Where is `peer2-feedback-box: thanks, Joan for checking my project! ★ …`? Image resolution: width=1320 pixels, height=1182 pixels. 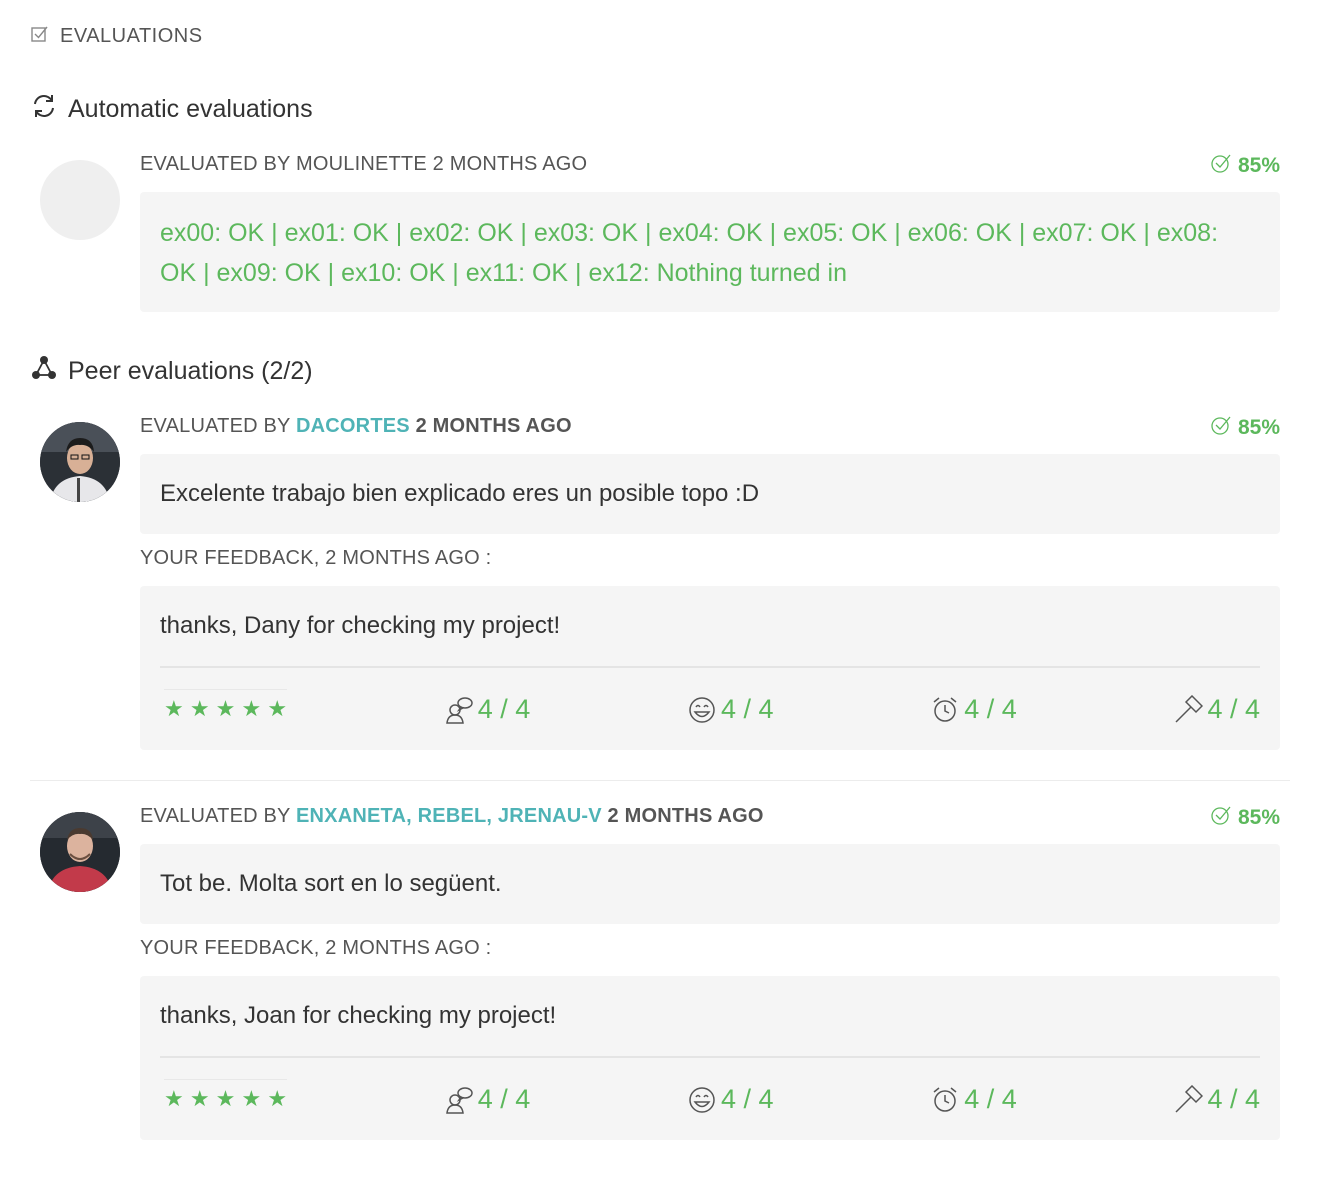 peer2-feedback-box: thanks, Joan for checking my project! ★ … is located at coordinates (710, 1058).